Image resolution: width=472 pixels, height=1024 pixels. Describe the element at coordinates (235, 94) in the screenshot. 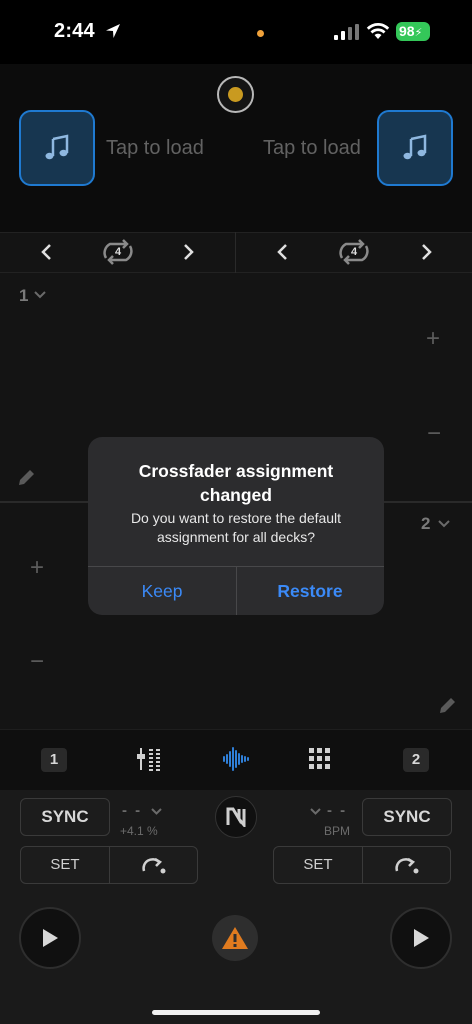

I see `center-record-knob` at that location.